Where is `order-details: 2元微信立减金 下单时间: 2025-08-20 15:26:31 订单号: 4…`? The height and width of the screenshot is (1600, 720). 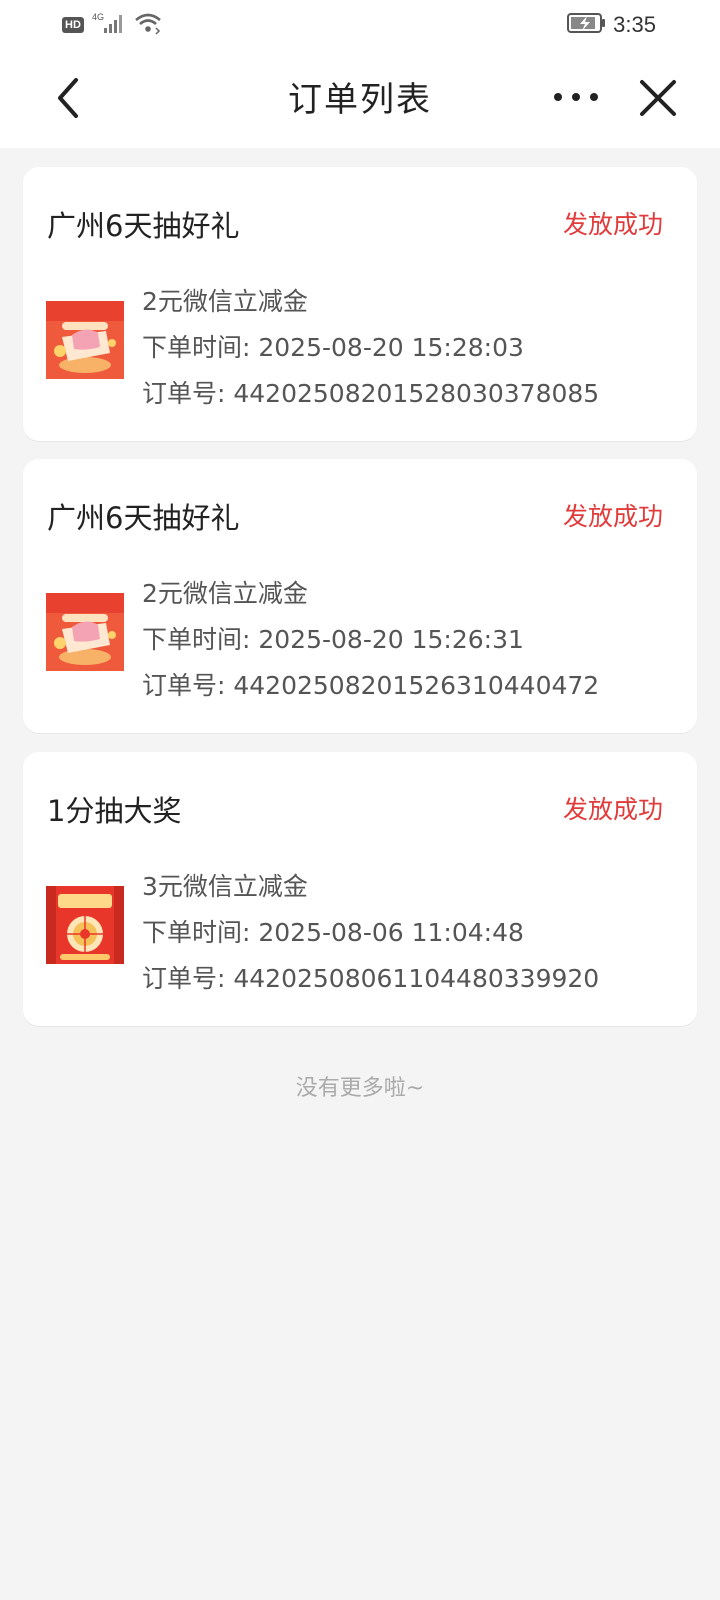 order-details: 2元微信立减金 下单时间: 2025-08-20 15:26:31 订单号: 4… is located at coordinates (370, 640).